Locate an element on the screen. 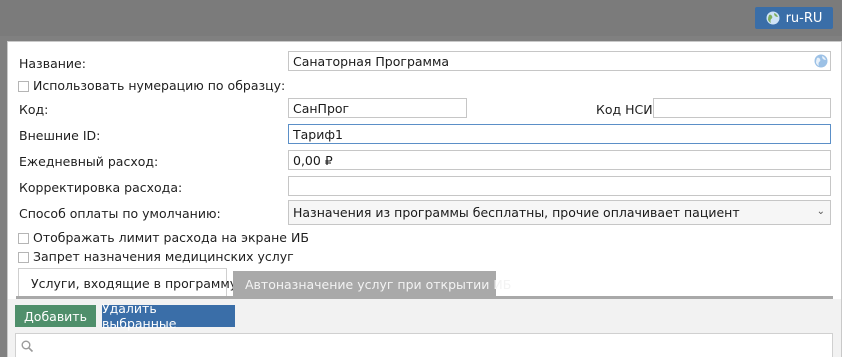 This screenshot has width=842, height=357. search-icon is located at coordinates (27, 346).